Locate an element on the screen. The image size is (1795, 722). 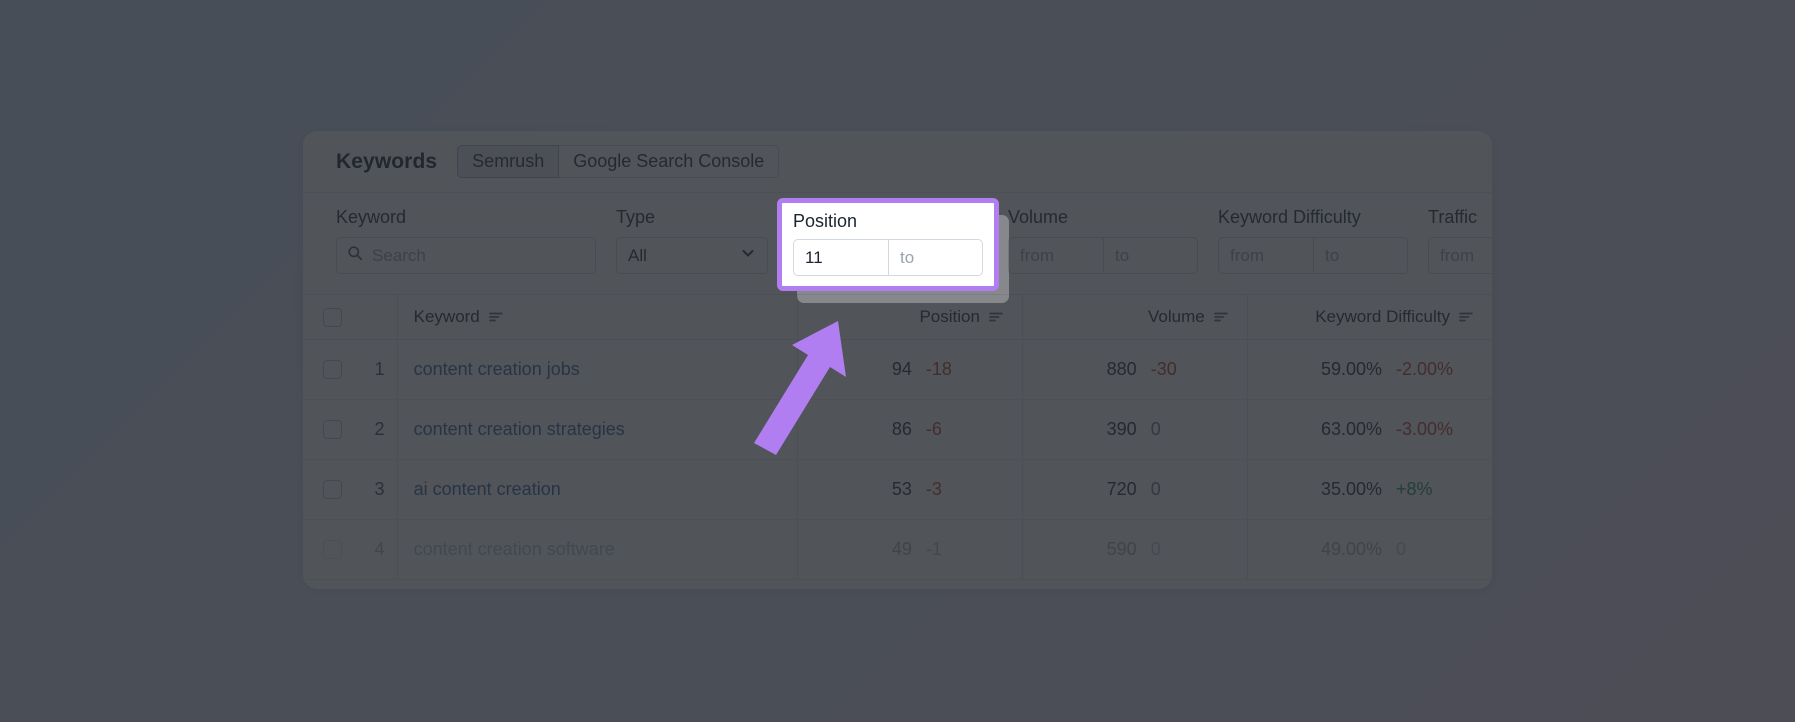
row-index: 4 is located at coordinates (379, 549).